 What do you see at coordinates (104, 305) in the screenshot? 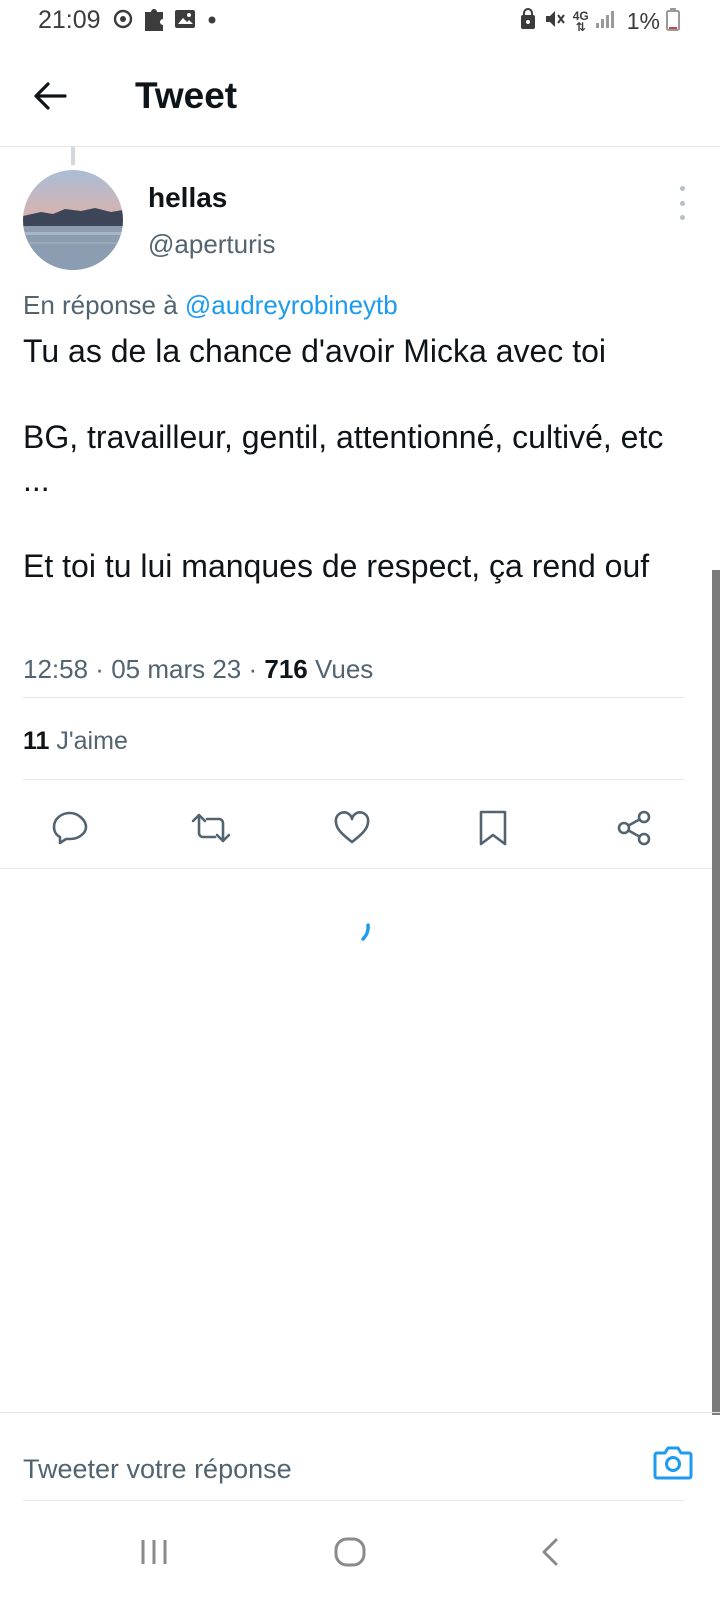
I see `reply-prefix: En réponse à` at bounding box center [104, 305].